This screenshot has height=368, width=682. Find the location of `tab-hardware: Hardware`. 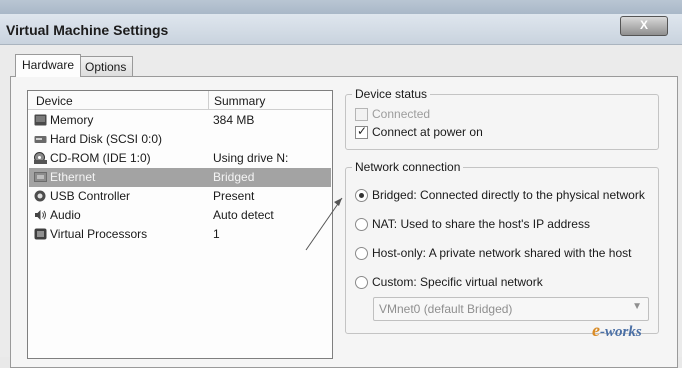

tab-hardware: Hardware is located at coordinates (48, 65).